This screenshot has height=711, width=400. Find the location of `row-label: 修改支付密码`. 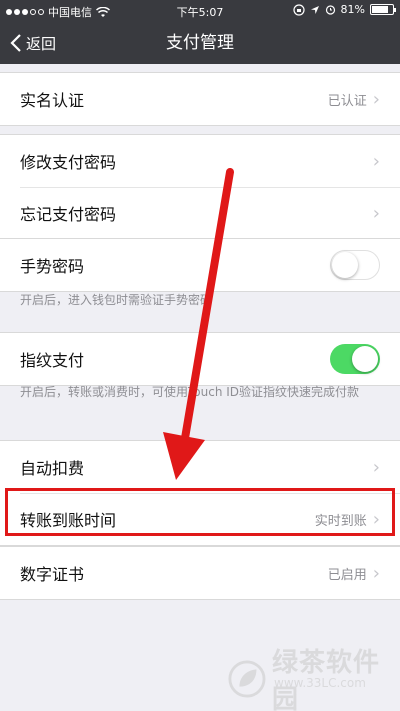

row-label: 修改支付密码 is located at coordinates (68, 162).